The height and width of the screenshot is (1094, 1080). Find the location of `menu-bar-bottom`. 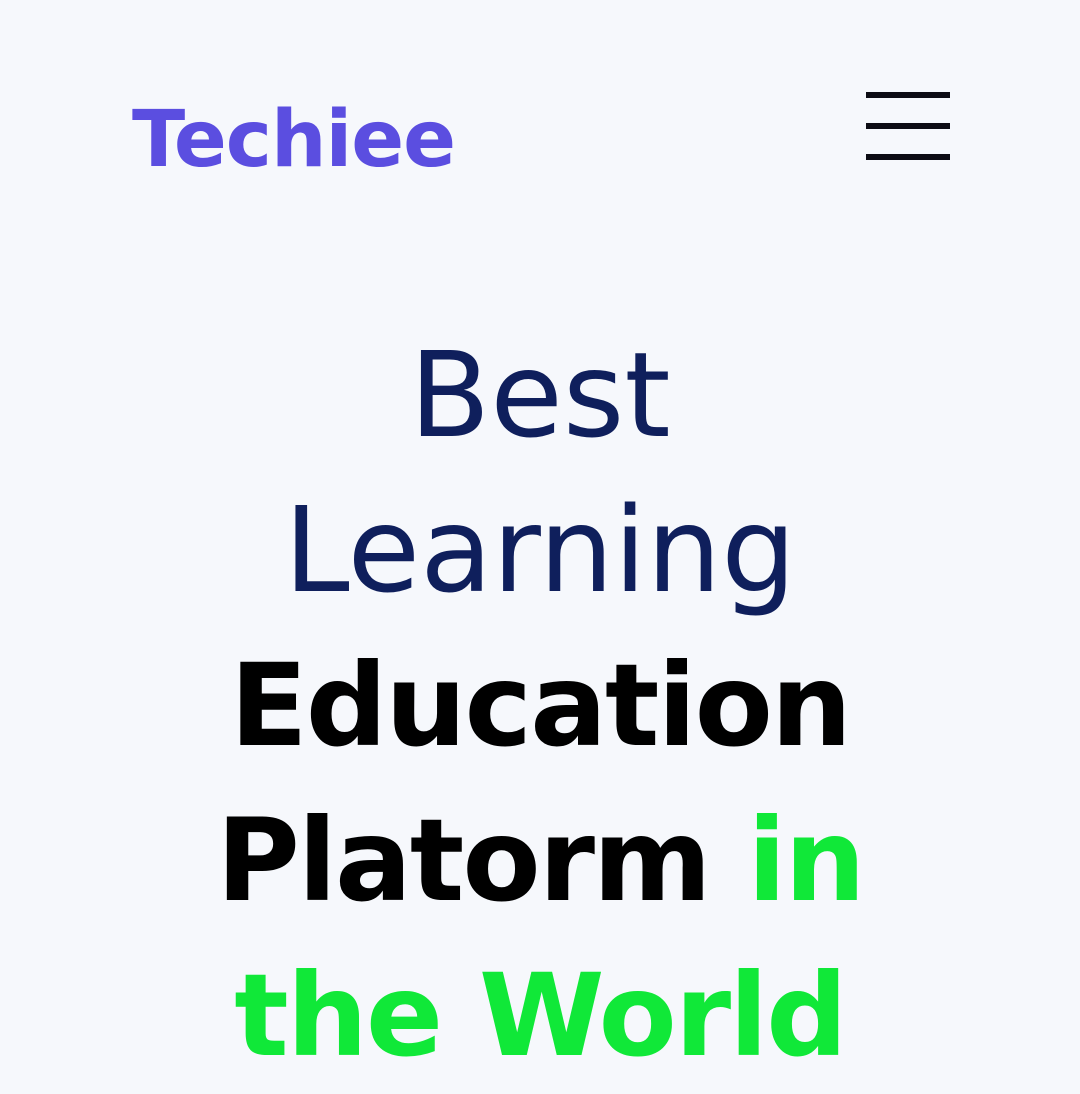

menu-bar-bottom is located at coordinates (908, 157).